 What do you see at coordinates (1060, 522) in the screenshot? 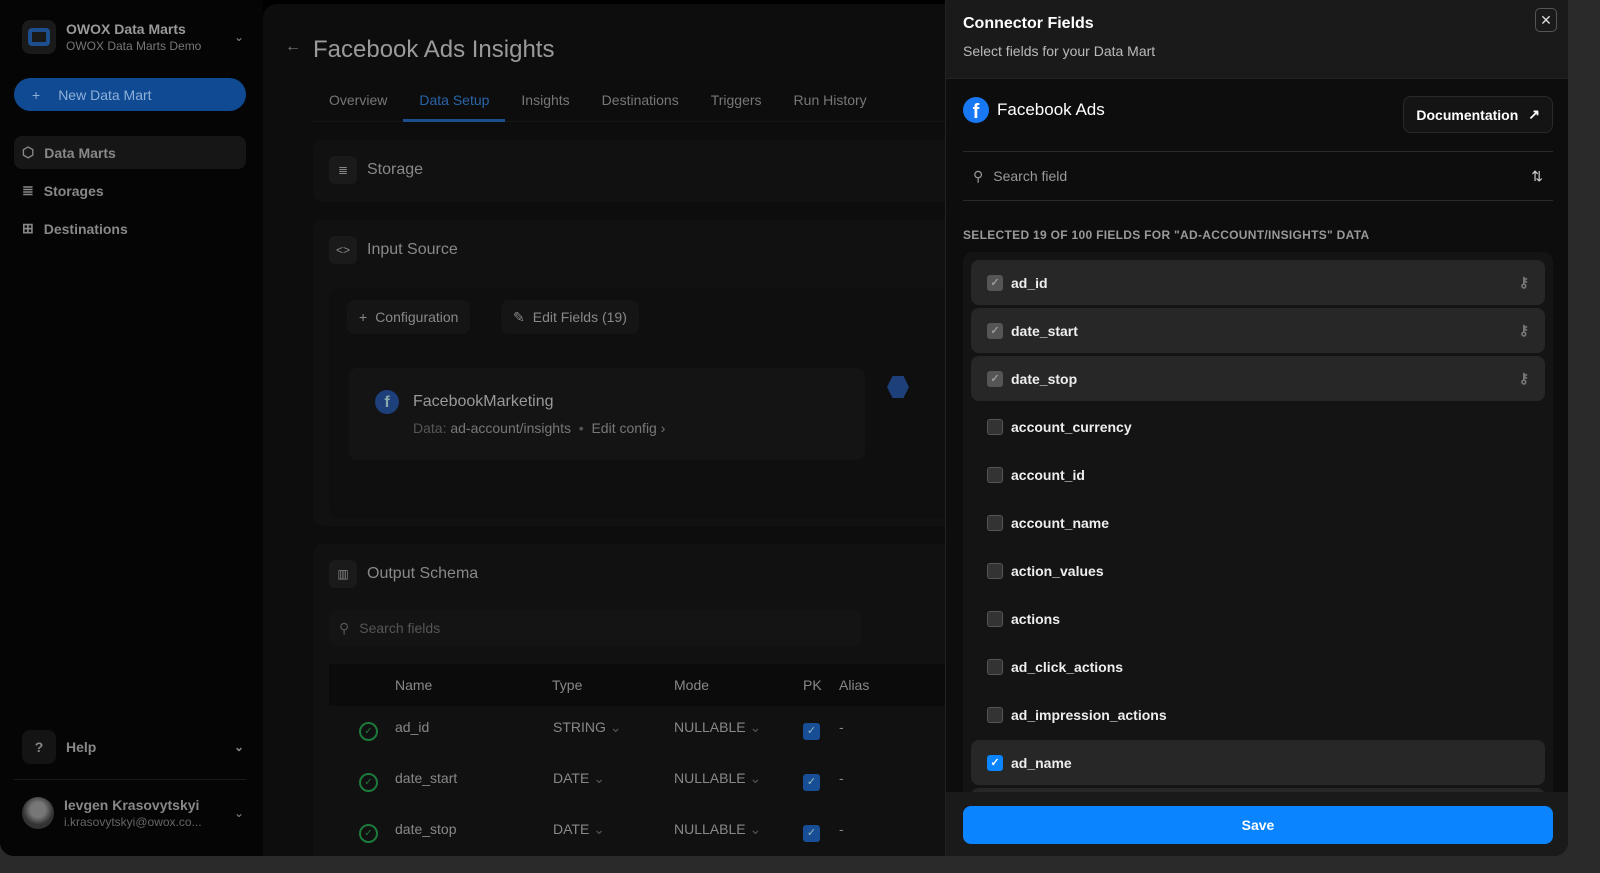
I see `field-label: account_name` at bounding box center [1060, 522].